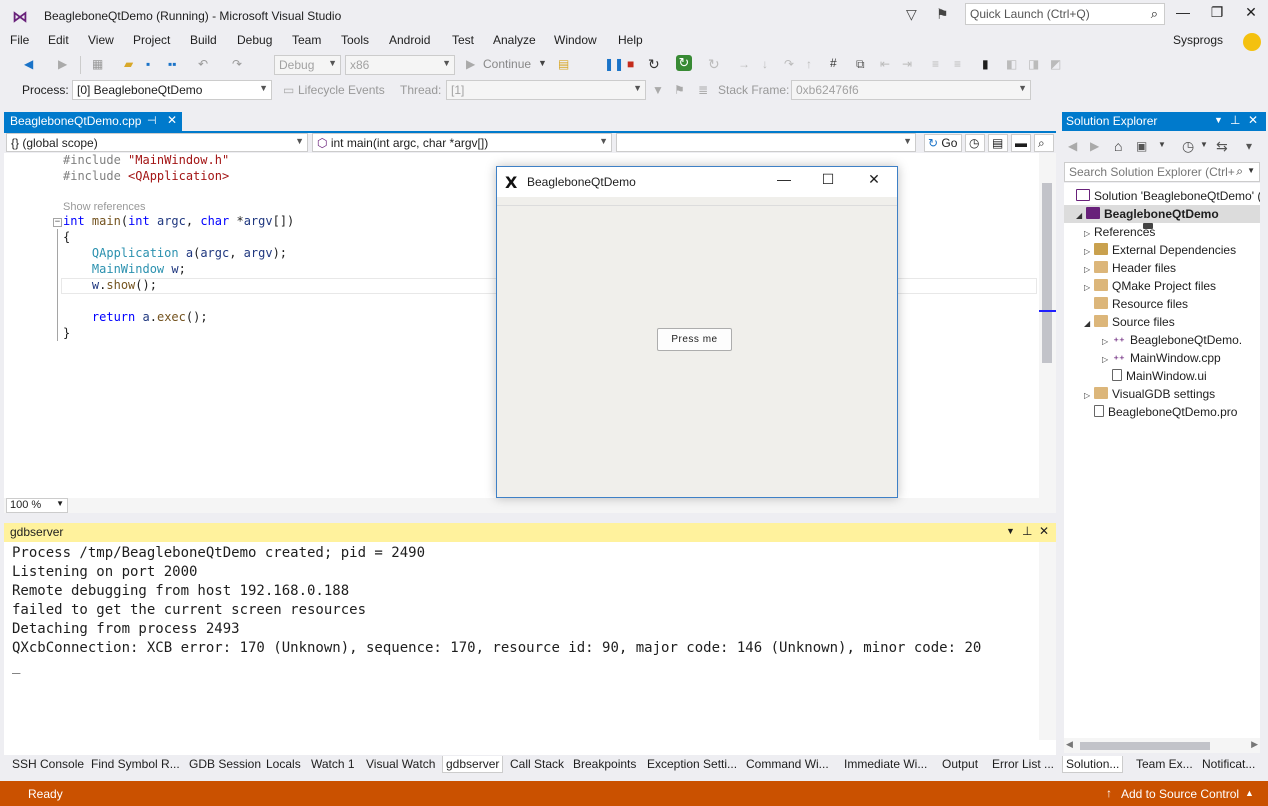 This screenshot has width=1268, height=806. What do you see at coordinates (630, 40) in the screenshot?
I see `menu-help: Help` at bounding box center [630, 40].